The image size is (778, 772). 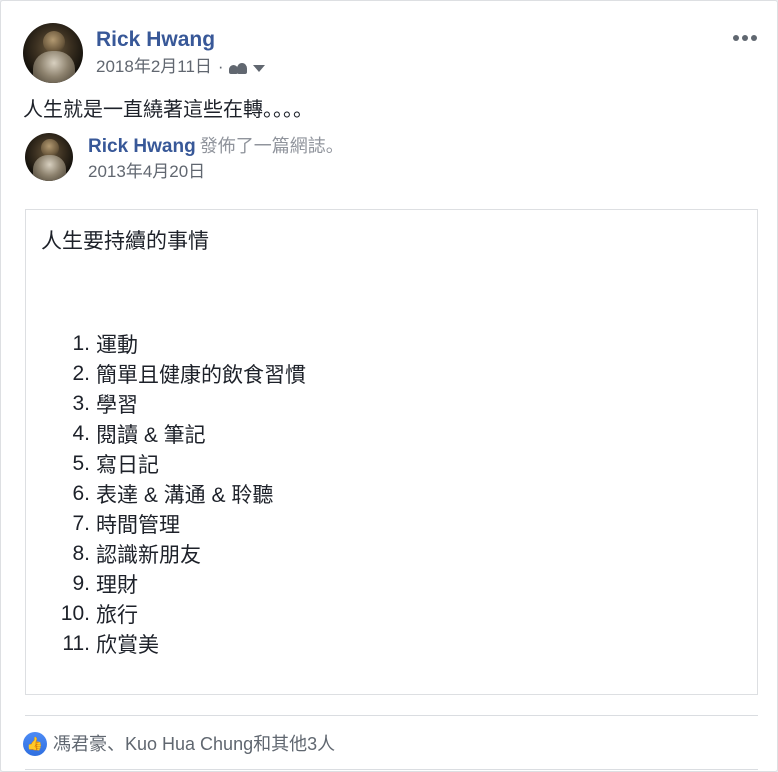 I want to click on note-item-label: 欣賞美, so click(x=127, y=645).